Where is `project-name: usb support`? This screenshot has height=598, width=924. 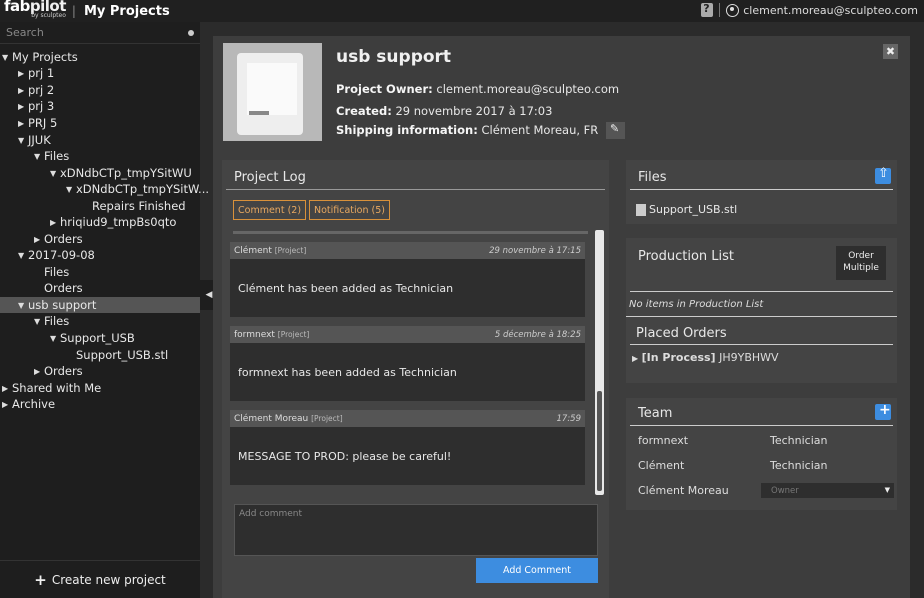
project-name: usb support is located at coordinates (394, 57).